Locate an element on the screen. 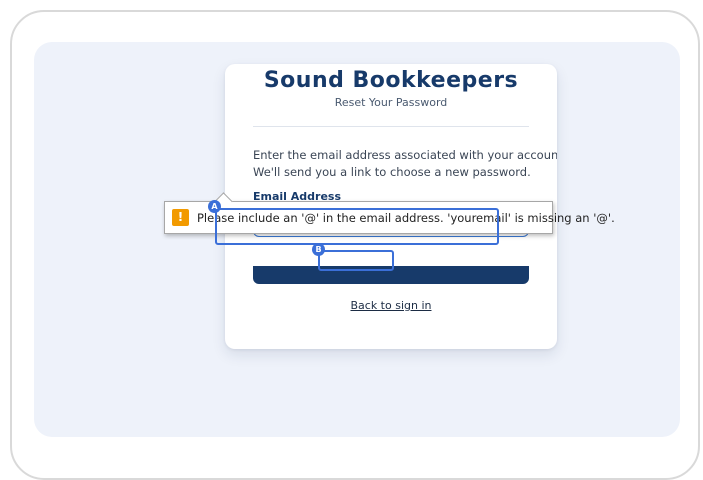 The width and height of the screenshot is (703, 480). send-reset-link-button is located at coordinates (391, 275).